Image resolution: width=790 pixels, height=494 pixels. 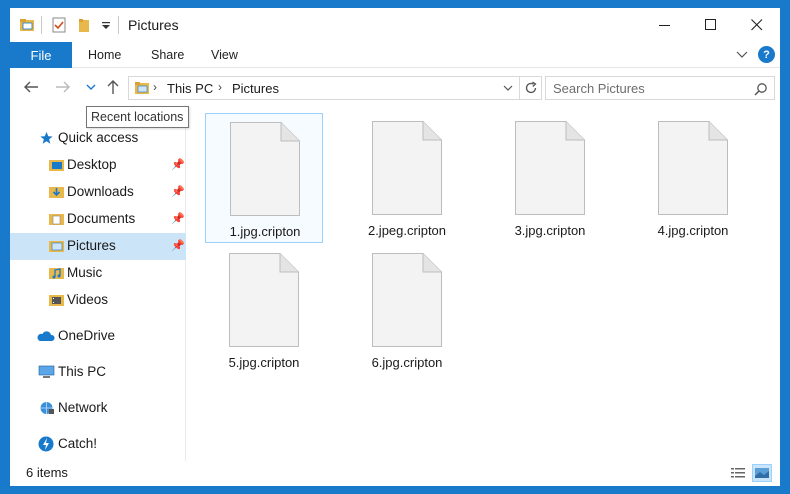 What do you see at coordinates (56, 192) in the screenshot?
I see `downloads-folder-icon` at bounding box center [56, 192].